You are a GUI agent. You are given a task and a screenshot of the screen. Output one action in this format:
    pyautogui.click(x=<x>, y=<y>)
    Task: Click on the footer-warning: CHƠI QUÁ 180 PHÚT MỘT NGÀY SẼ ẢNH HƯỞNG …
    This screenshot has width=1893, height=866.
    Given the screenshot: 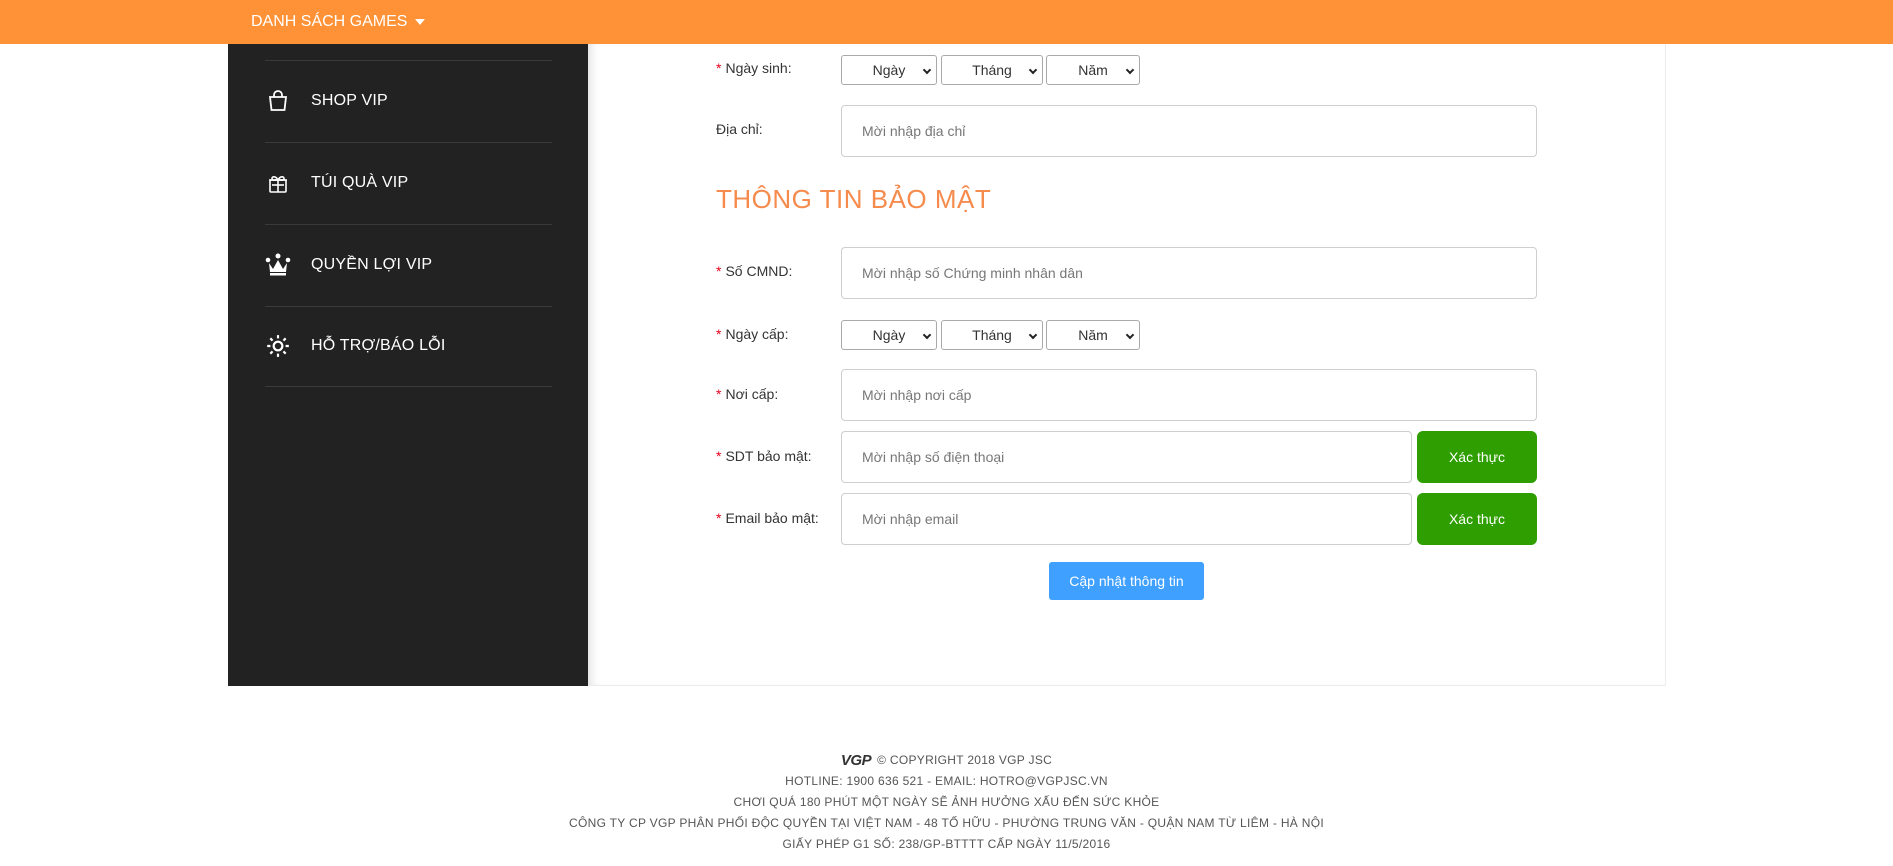 What is the action you would take?
    pyautogui.click(x=946, y=802)
    